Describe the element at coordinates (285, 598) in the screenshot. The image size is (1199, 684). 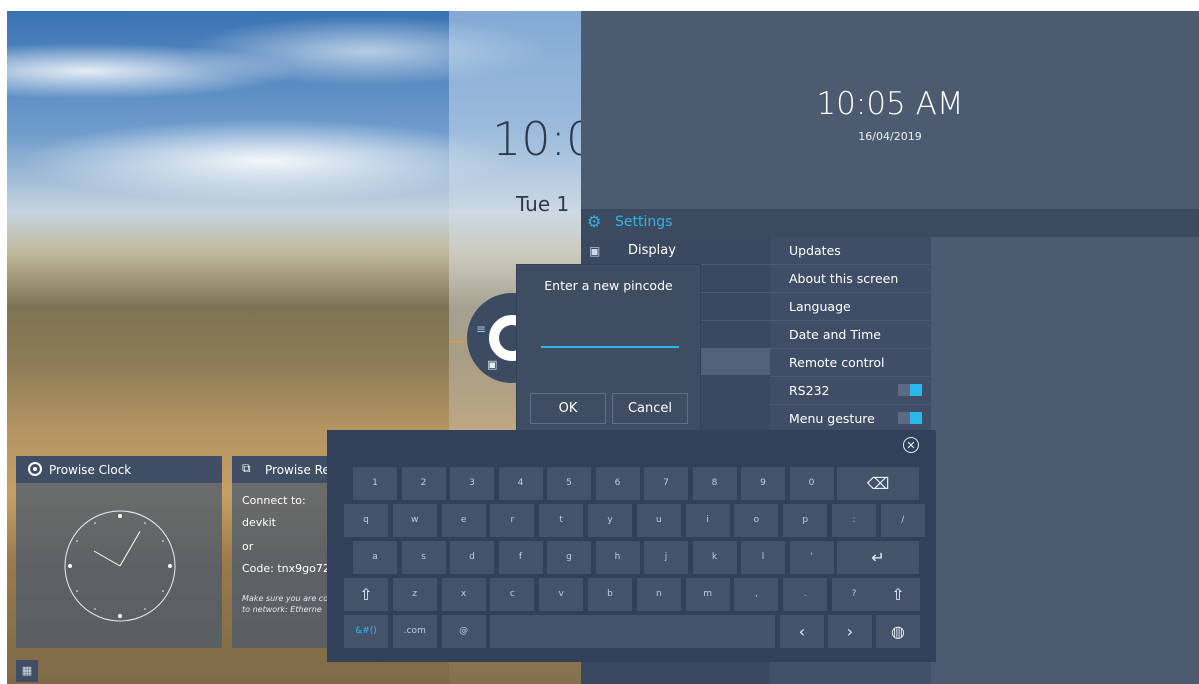
I see `reflect-note-line1: Make sure you are co` at that location.